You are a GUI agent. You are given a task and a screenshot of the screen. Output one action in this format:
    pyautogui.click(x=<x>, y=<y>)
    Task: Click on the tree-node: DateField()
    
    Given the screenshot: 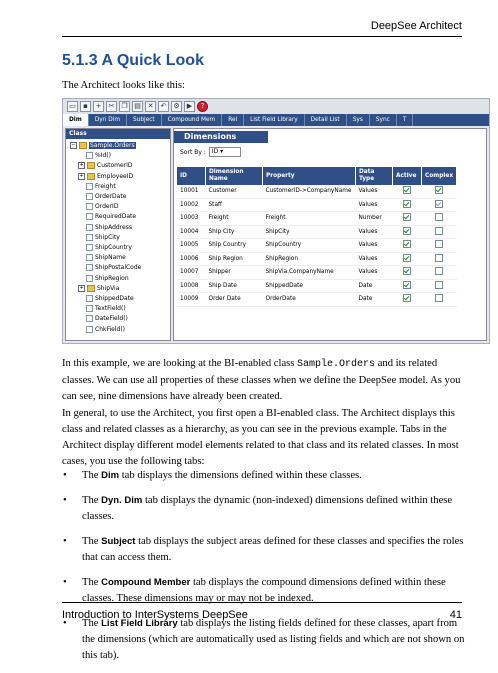 What is the action you would take?
    pyautogui.click(x=103, y=319)
    